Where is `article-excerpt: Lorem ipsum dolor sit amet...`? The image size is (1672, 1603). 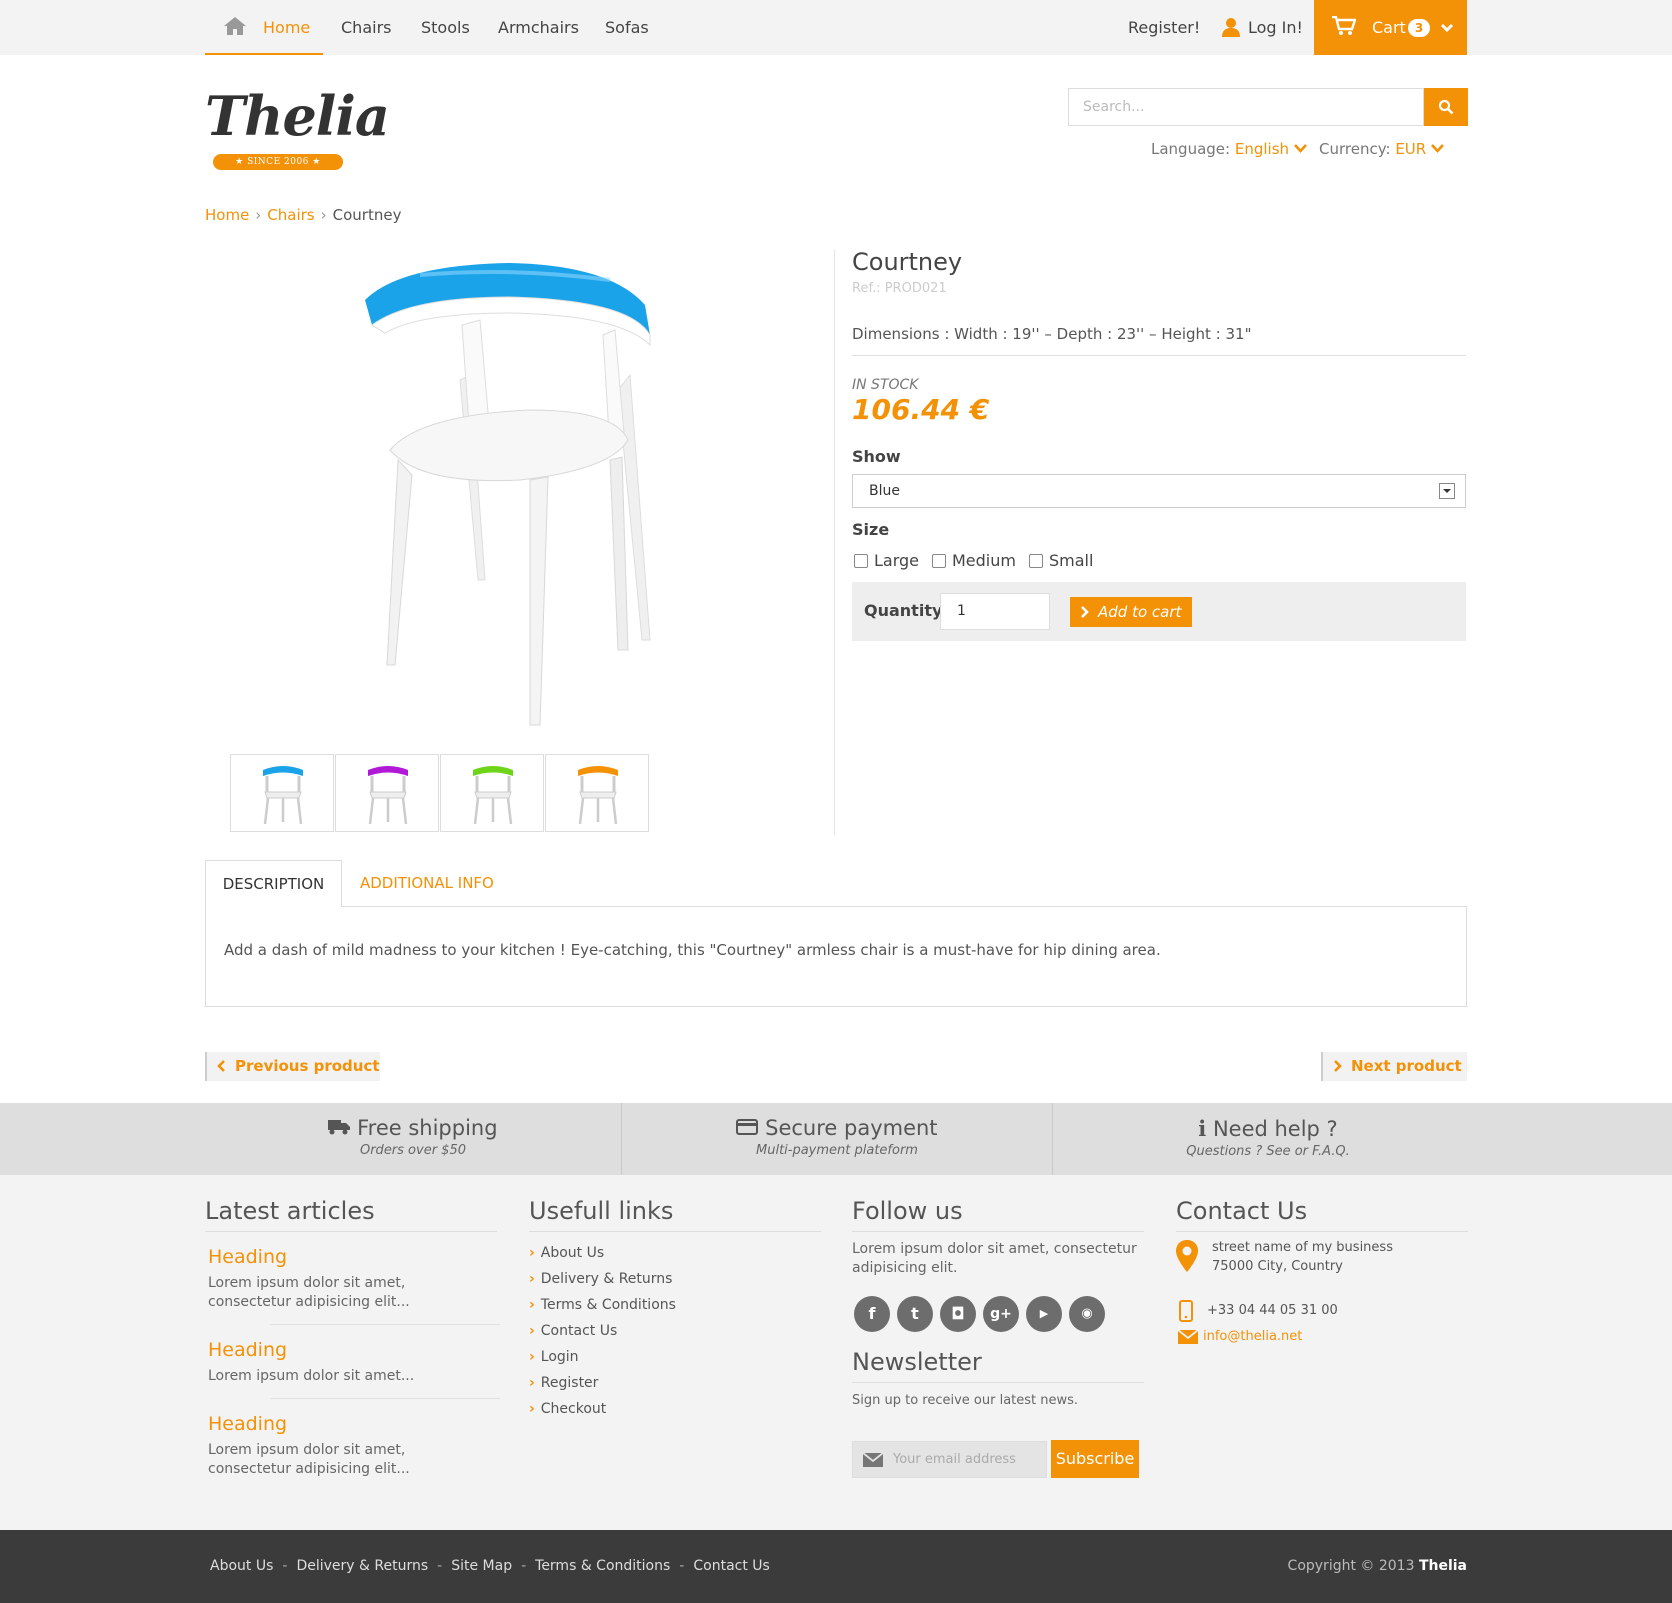 article-excerpt: Lorem ipsum dolor sit amet... is located at coordinates (311, 1376).